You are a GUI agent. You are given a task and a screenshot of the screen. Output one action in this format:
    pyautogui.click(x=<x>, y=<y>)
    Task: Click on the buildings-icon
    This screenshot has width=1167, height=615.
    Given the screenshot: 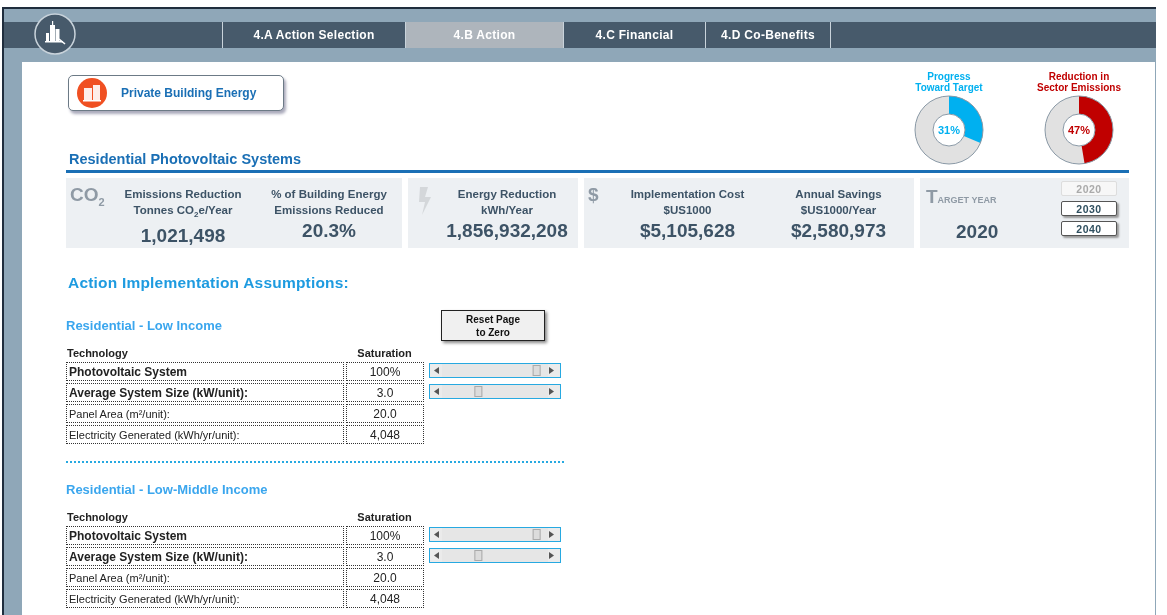 What is the action you would take?
    pyautogui.click(x=92, y=93)
    